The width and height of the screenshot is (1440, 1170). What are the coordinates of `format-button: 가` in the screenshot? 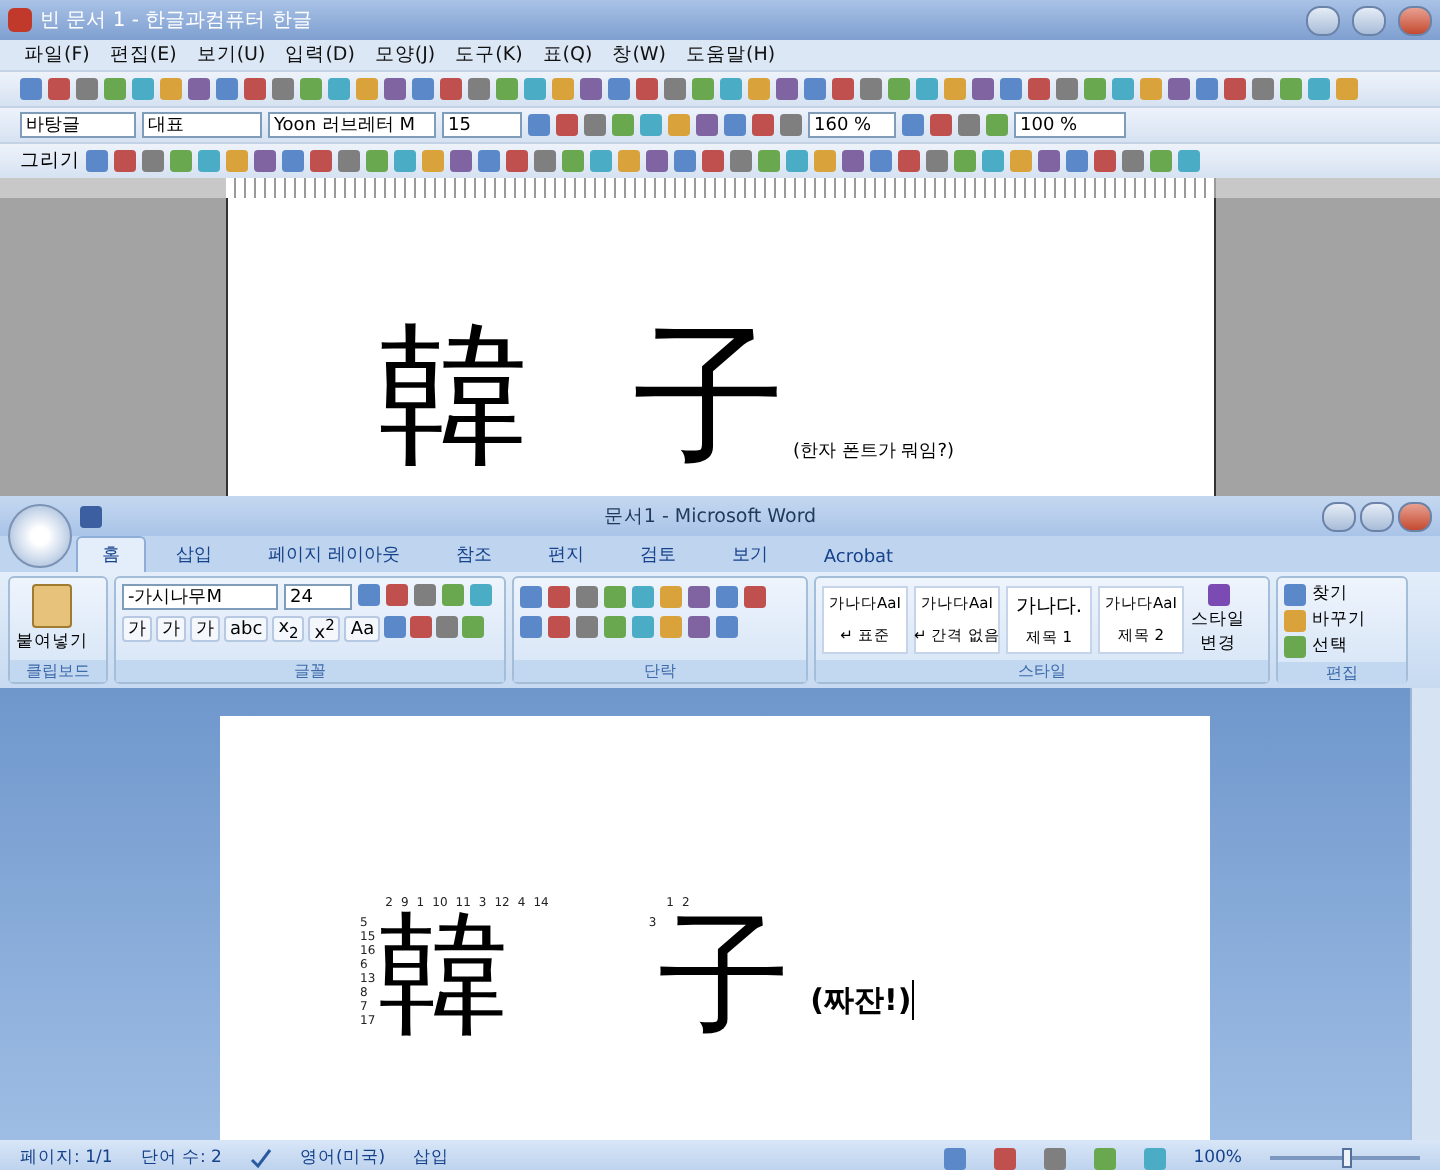 It's located at (171, 629).